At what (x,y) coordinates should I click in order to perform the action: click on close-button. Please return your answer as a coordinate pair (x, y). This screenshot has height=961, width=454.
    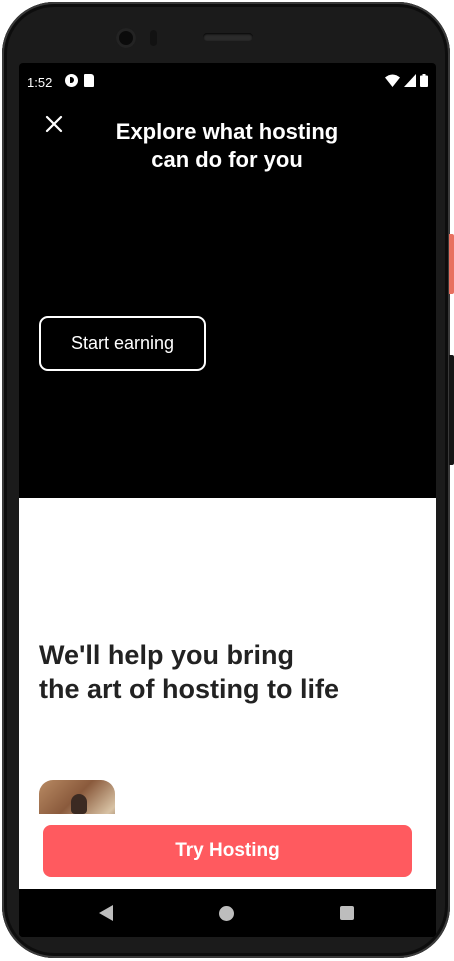
    Looking at the image, I should click on (54, 124).